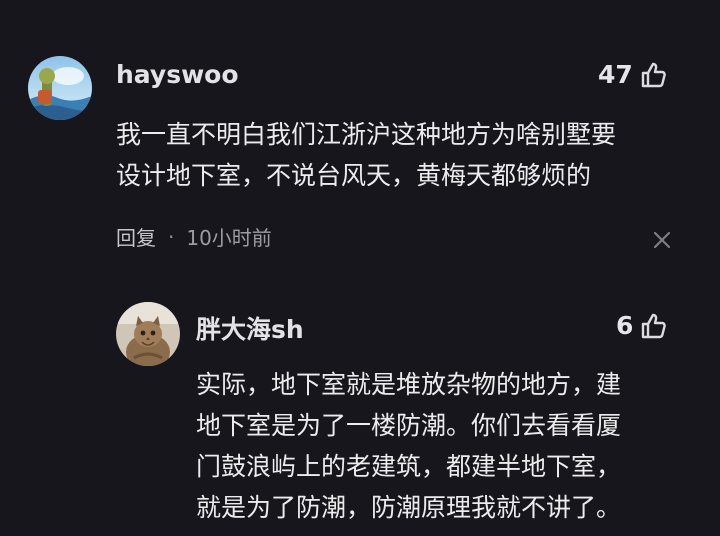  Describe the element at coordinates (409, 384) in the screenshot. I see `reply-text-line: 实际，地下室就是堆放杂物的地方，建` at that location.